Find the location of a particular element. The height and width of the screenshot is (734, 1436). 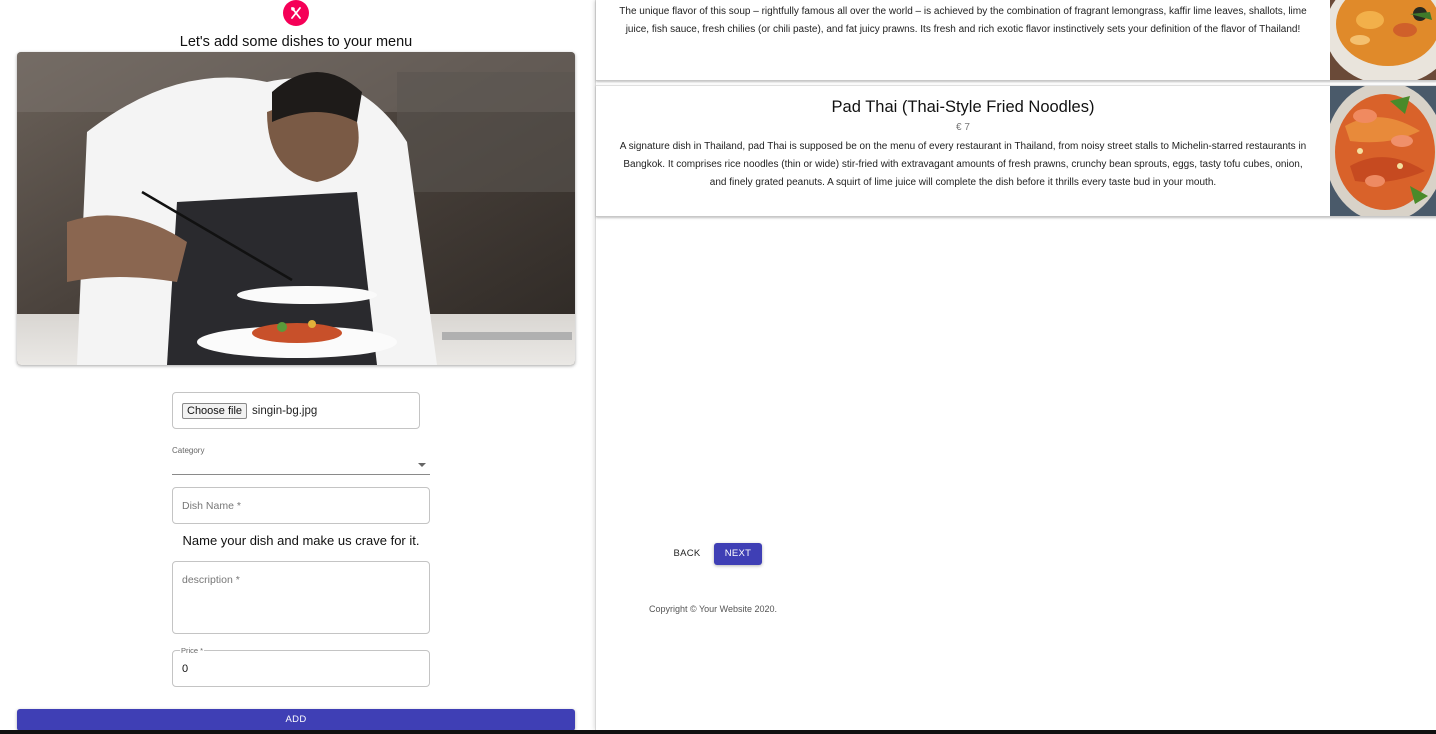

form-heading: Let's add some dishes to your menu is located at coordinates (296, 42).